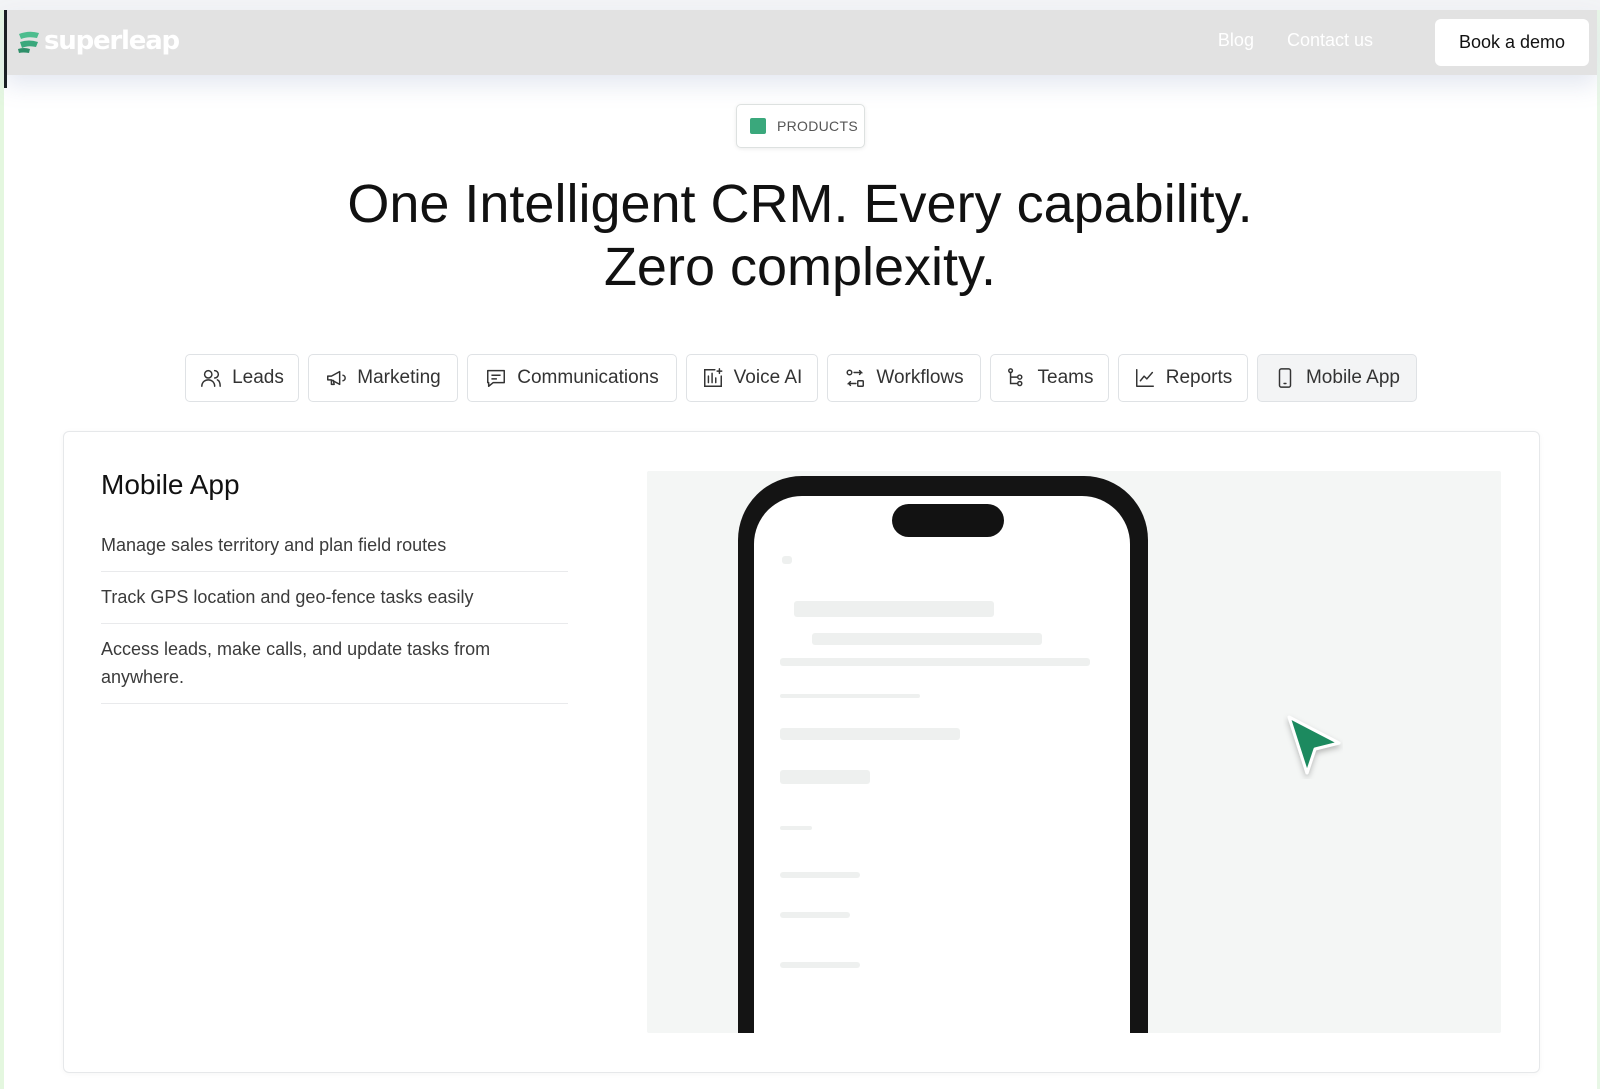 The image size is (1600, 1089). I want to click on page-left-edge, so click(2, 544).